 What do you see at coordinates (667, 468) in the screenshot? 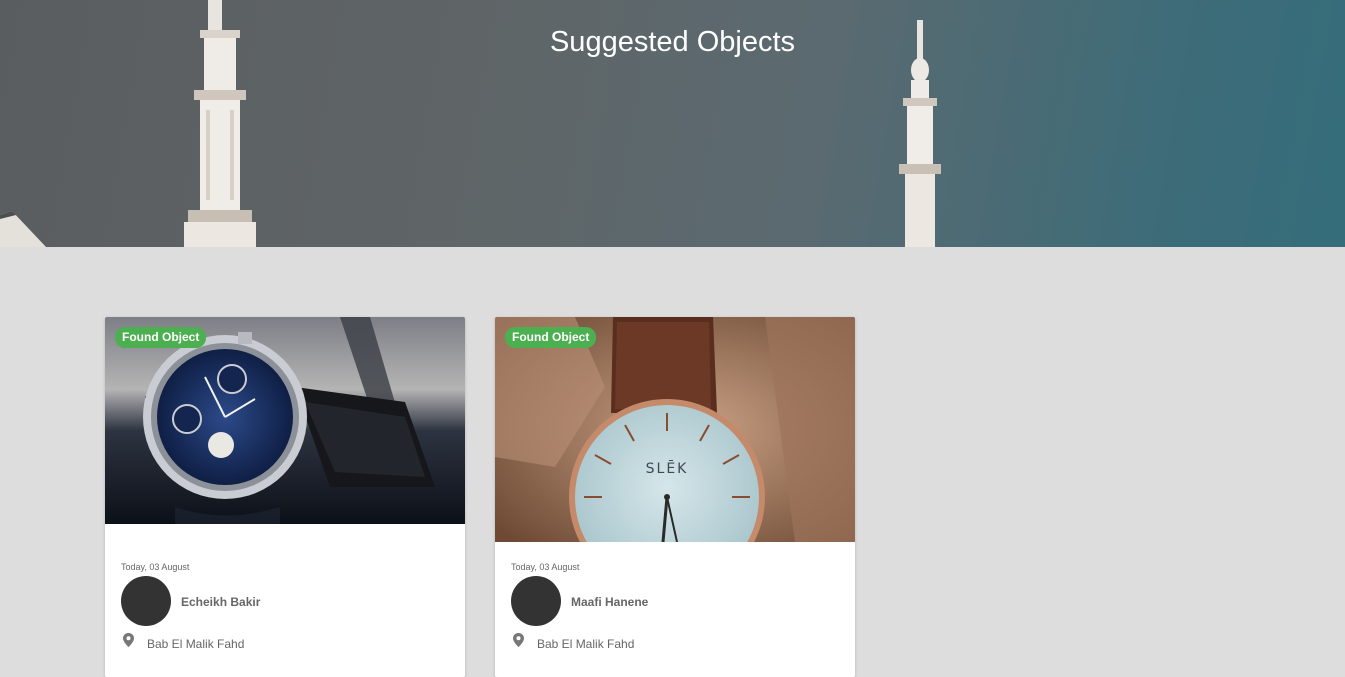
I see `watch-brand-text: SLĒK` at bounding box center [667, 468].